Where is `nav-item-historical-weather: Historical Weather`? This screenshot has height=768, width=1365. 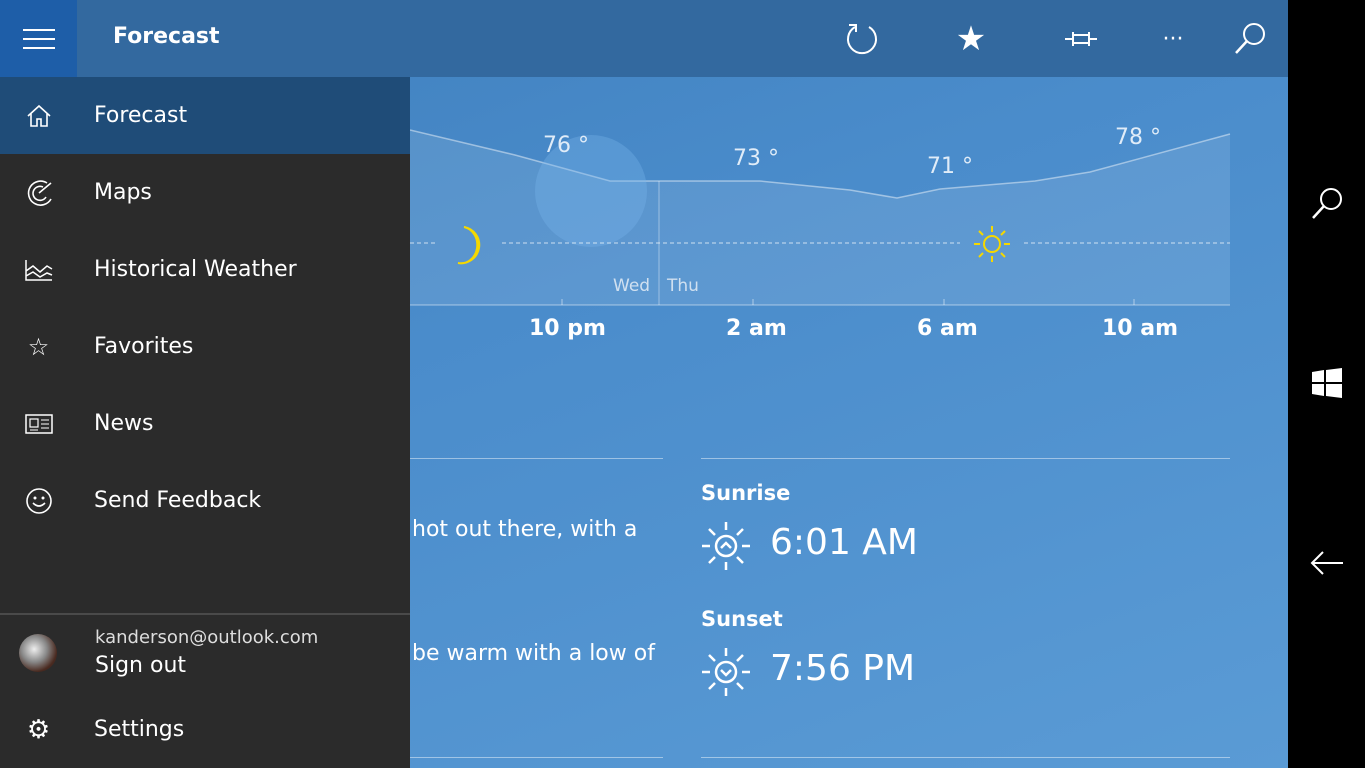
nav-item-historical-weather: Historical Weather is located at coordinates (205, 269).